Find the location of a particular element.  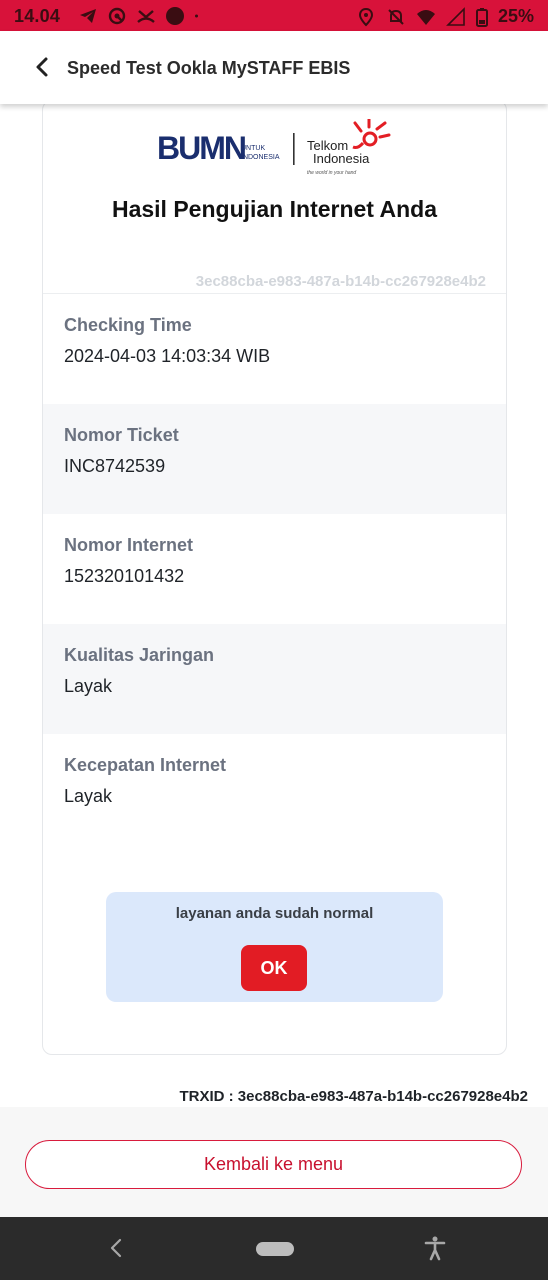

notice-text: layanan anda sudah normal is located at coordinates (274, 913).